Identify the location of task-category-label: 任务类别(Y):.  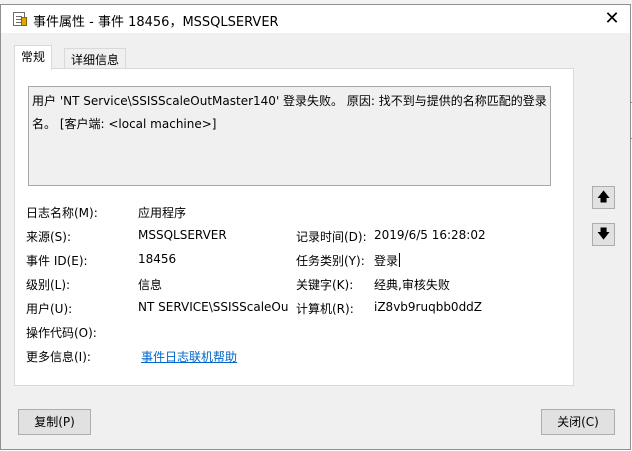
(330, 261).